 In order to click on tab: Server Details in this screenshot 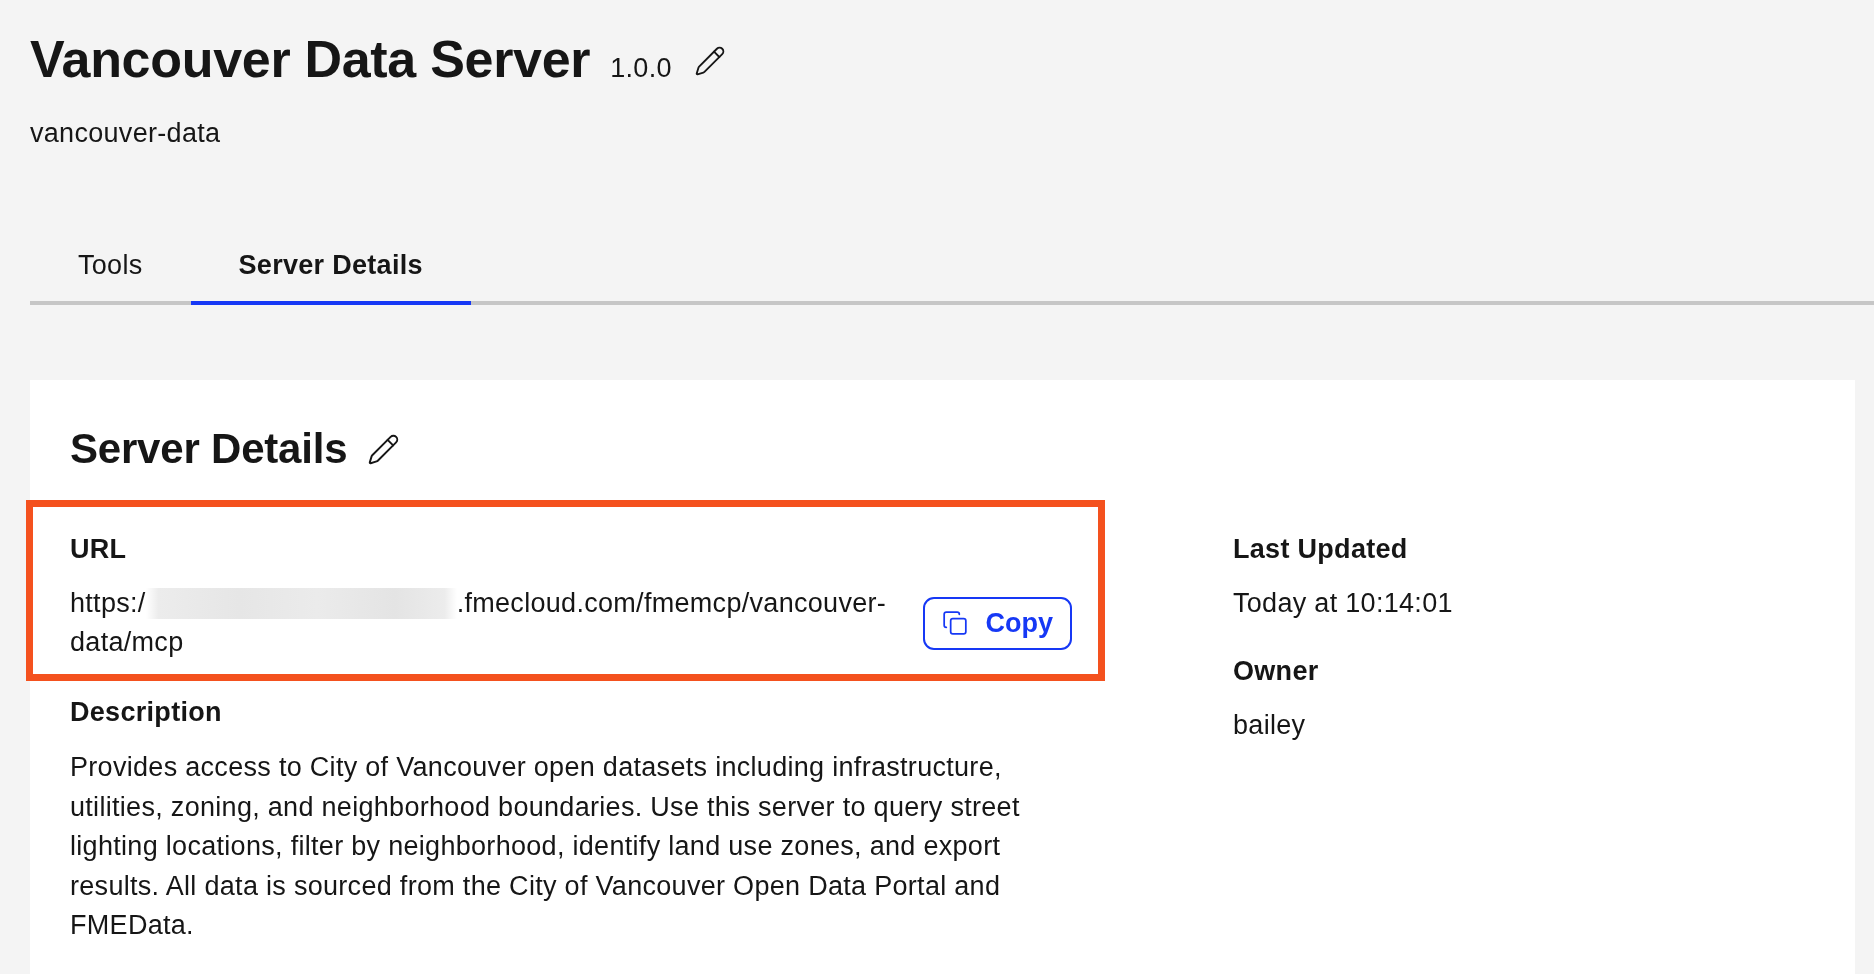, I will do `click(330, 270)`.